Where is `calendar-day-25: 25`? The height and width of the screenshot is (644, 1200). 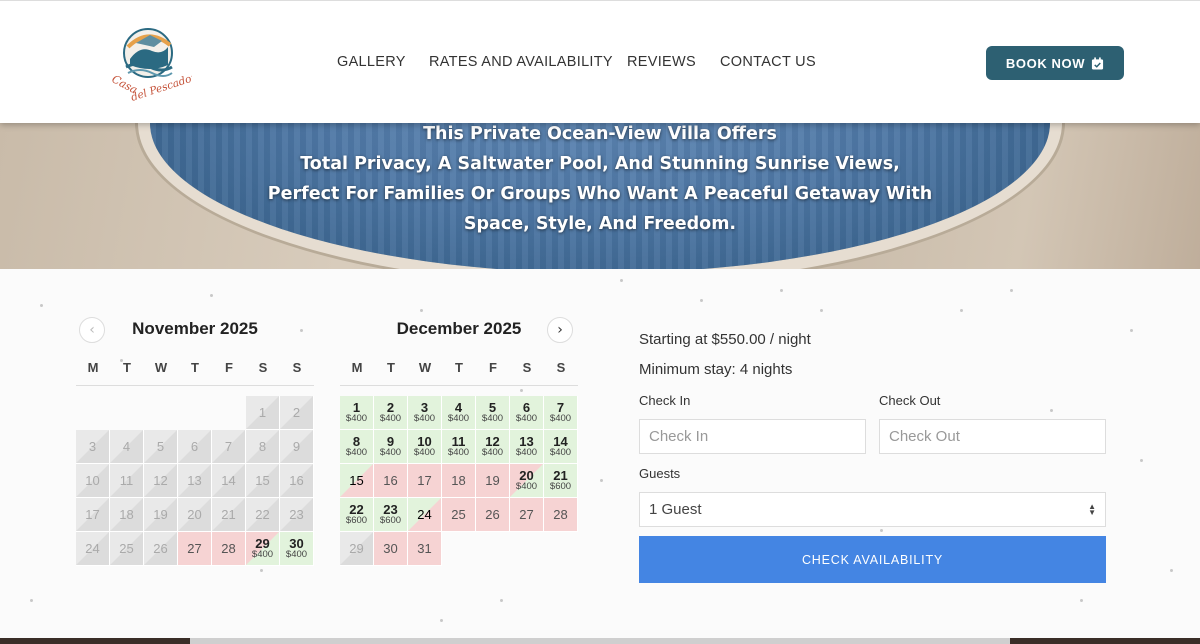 calendar-day-25: 25 is located at coordinates (459, 515).